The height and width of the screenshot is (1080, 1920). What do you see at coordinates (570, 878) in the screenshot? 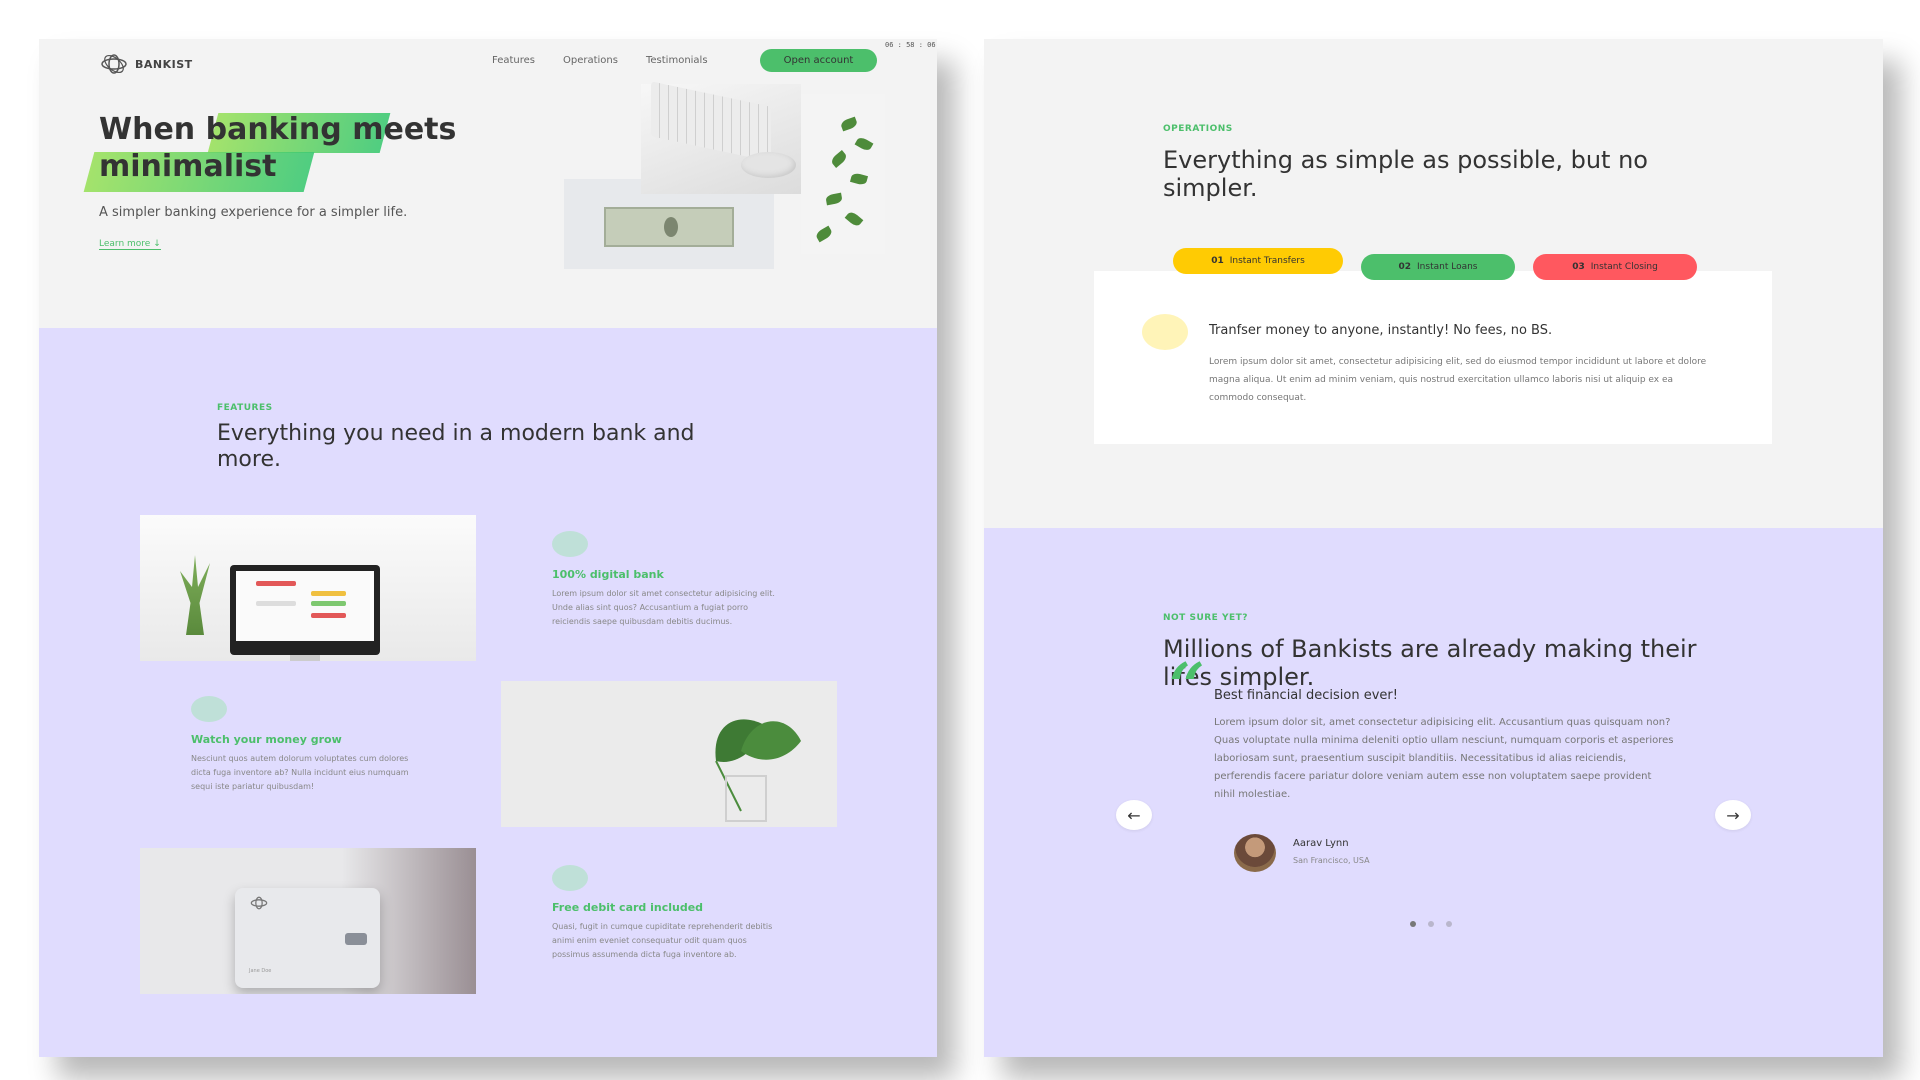
I see `feature-icon-credit-card` at bounding box center [570, 878].